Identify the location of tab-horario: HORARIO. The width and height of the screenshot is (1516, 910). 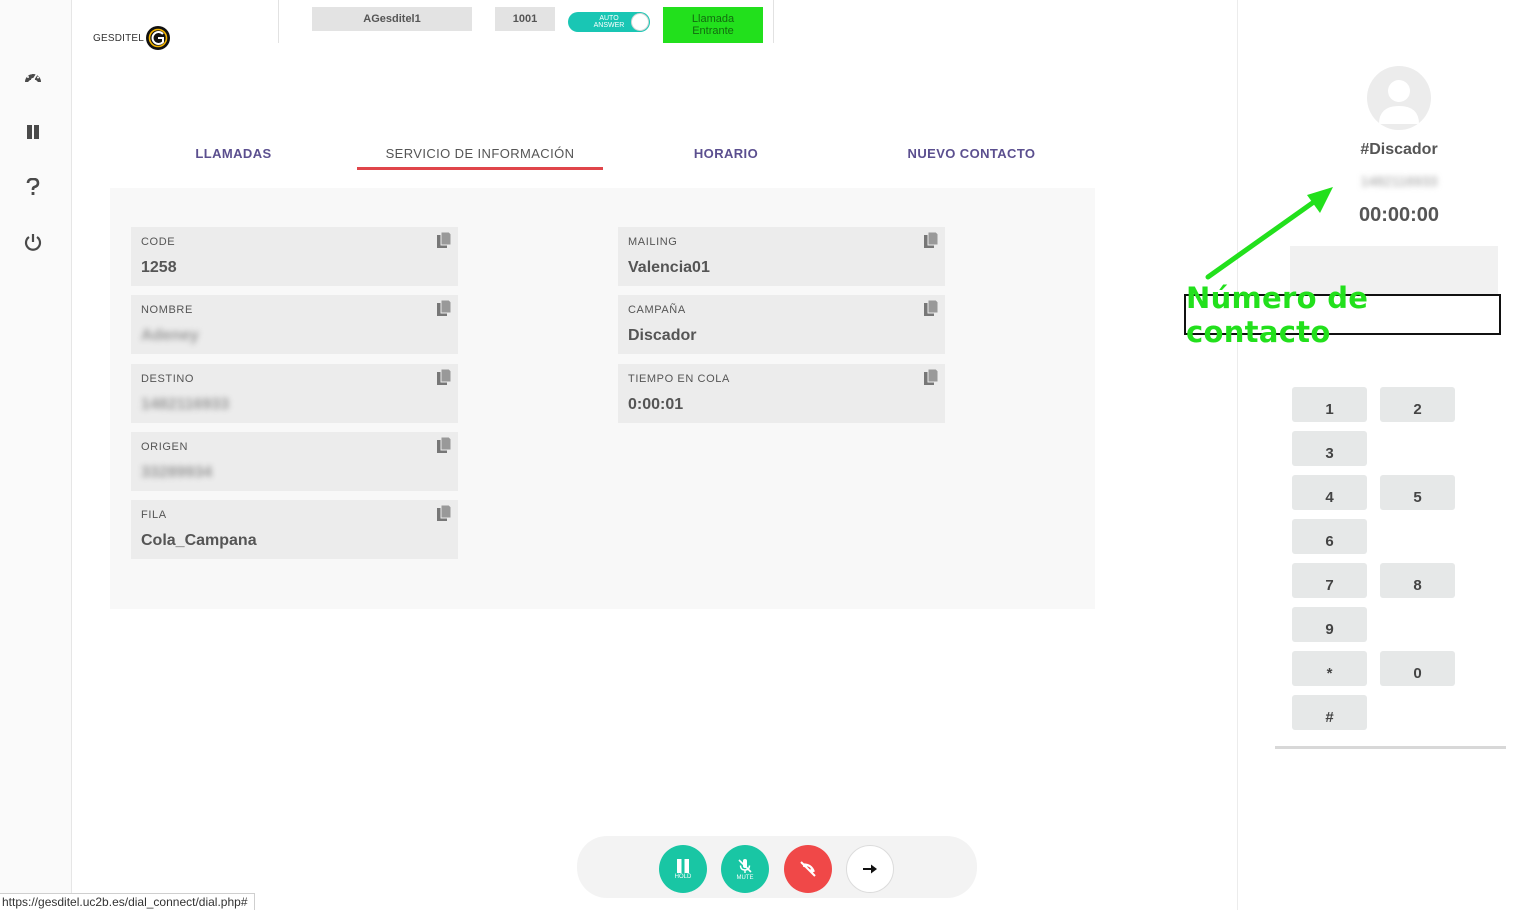
(726, 158).